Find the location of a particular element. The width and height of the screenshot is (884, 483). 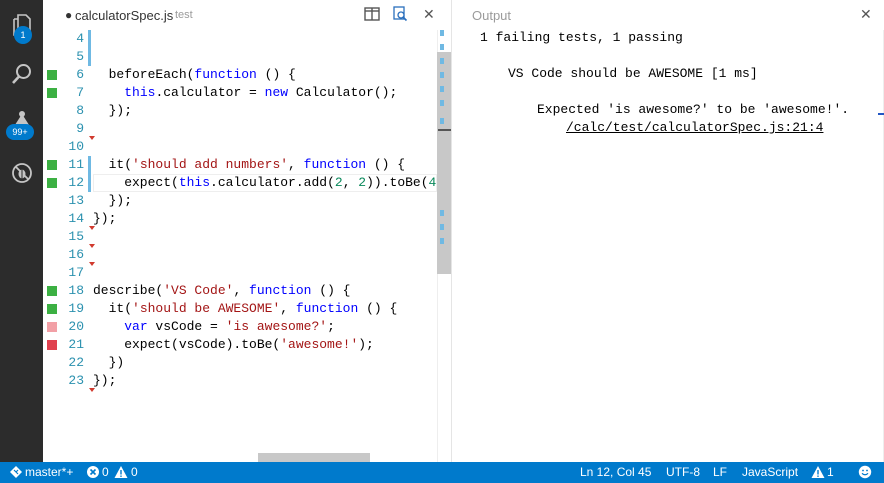

line-number: 15 is located at coordinates (76, 236).